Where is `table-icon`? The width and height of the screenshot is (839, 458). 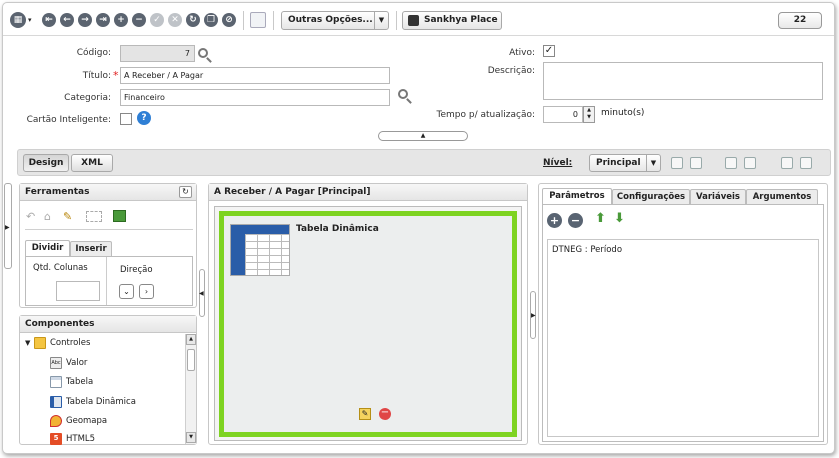 table-icon is located at coordinates (56, 382).